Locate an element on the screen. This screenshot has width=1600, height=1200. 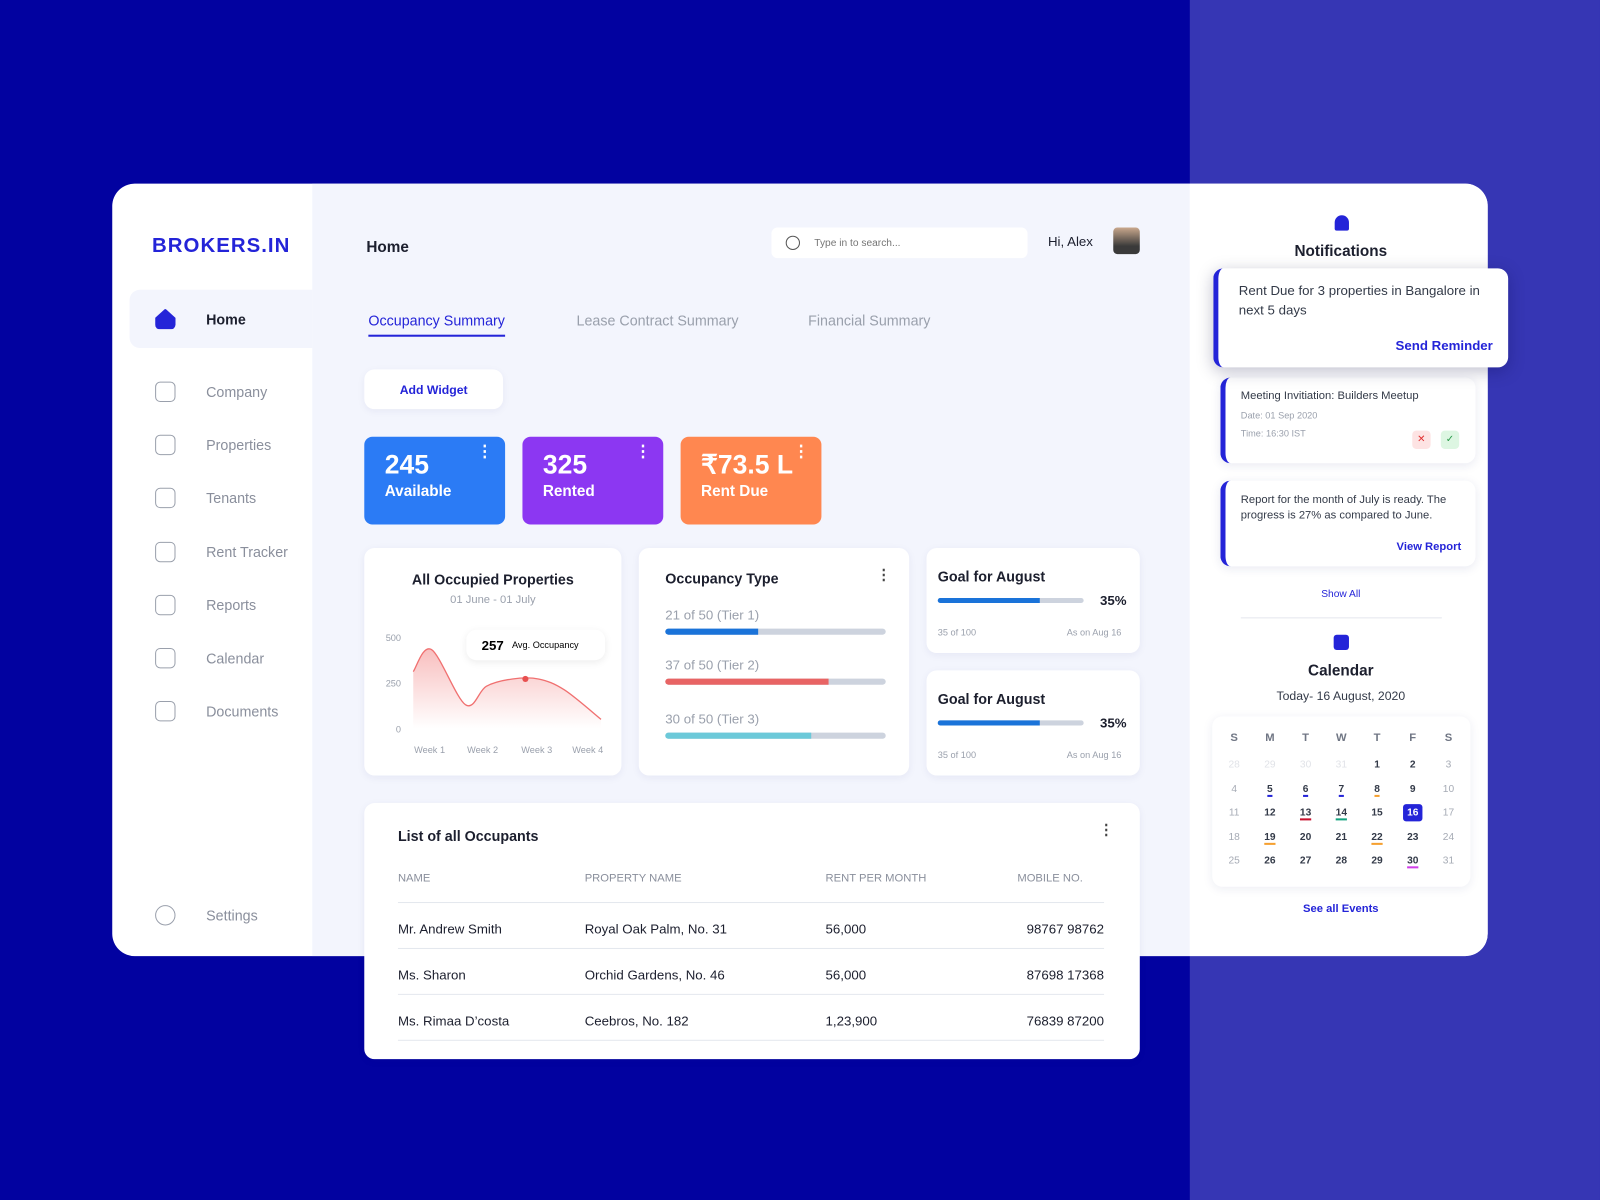
show-all-link: Show All is located at coordinates (1339, 594).